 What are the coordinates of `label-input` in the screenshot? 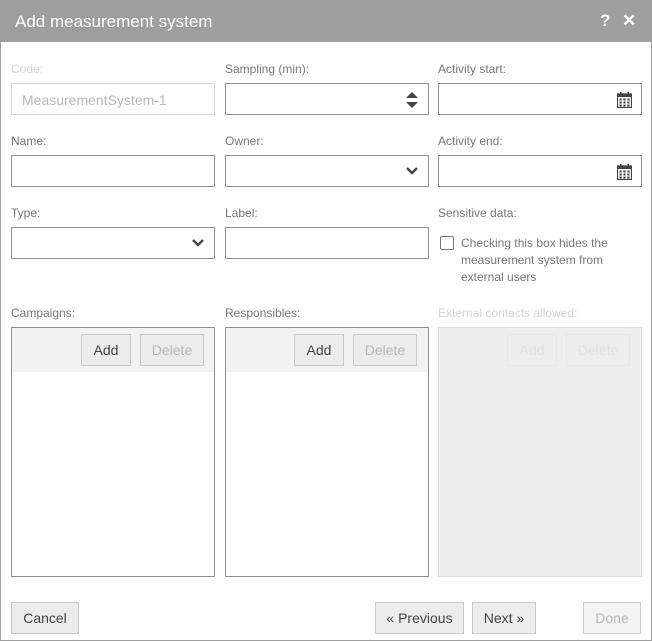 It's located at (327, 243).